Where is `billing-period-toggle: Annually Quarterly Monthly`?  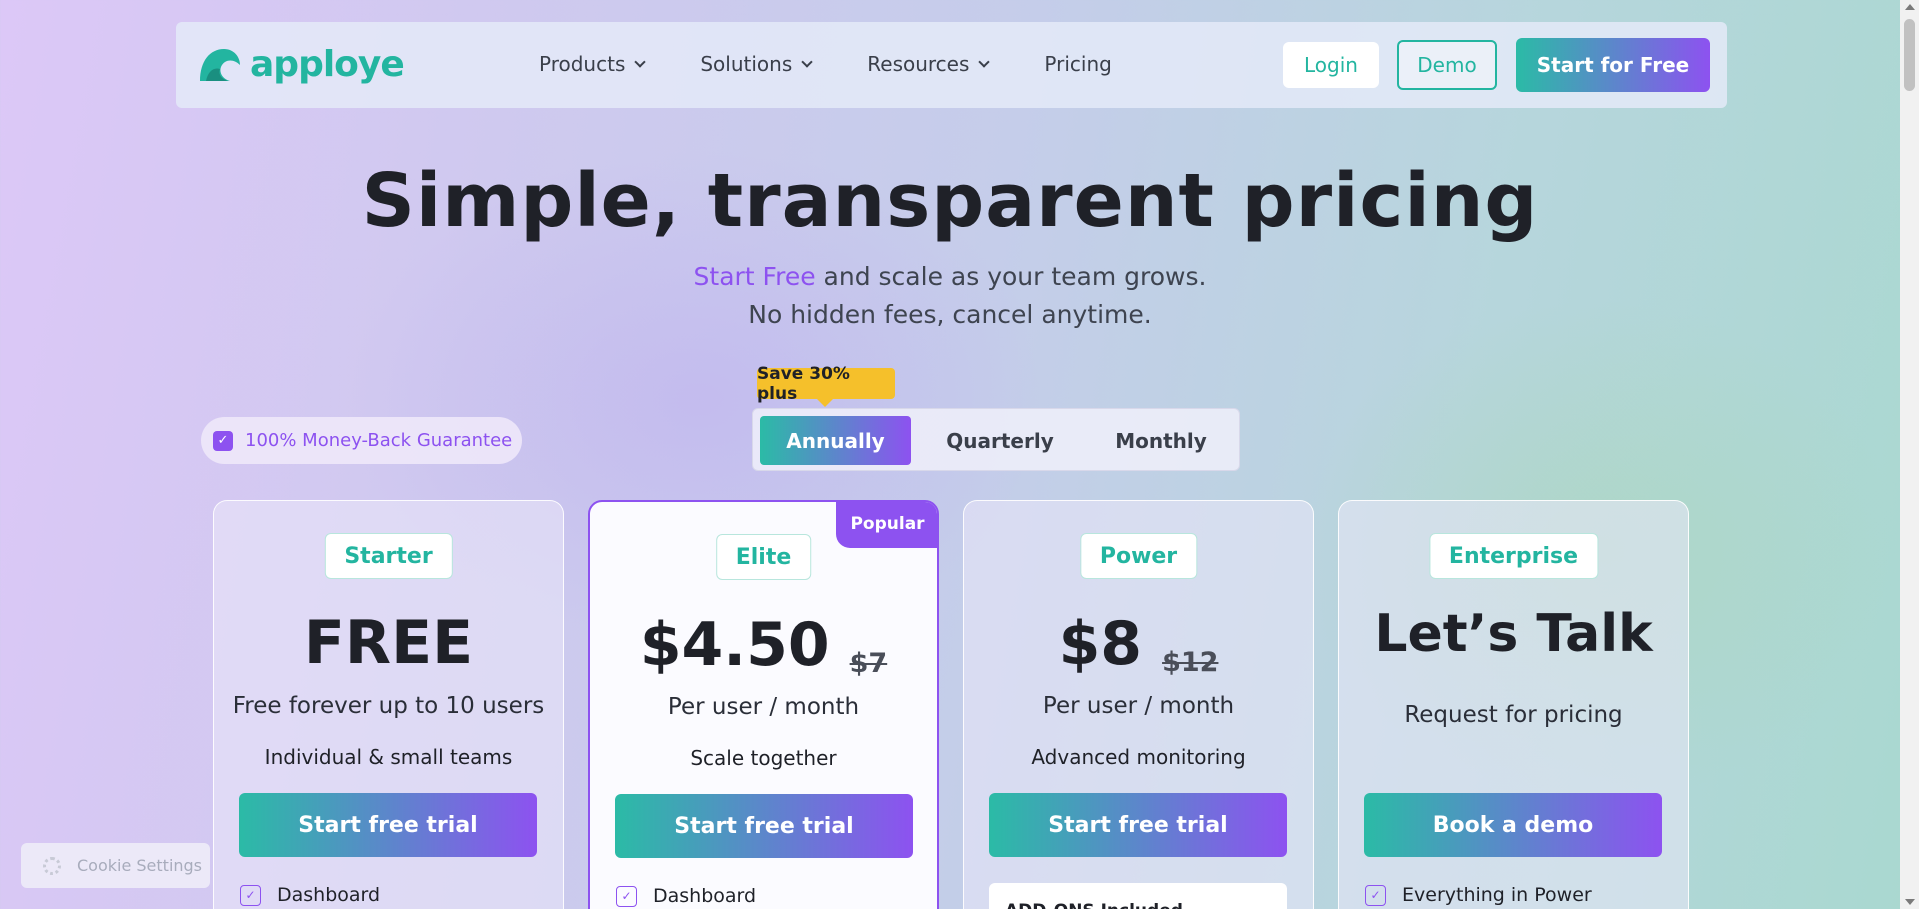 billing-period-toggle: Annually Quarterly Monthly is located at coordinates (996, 439).